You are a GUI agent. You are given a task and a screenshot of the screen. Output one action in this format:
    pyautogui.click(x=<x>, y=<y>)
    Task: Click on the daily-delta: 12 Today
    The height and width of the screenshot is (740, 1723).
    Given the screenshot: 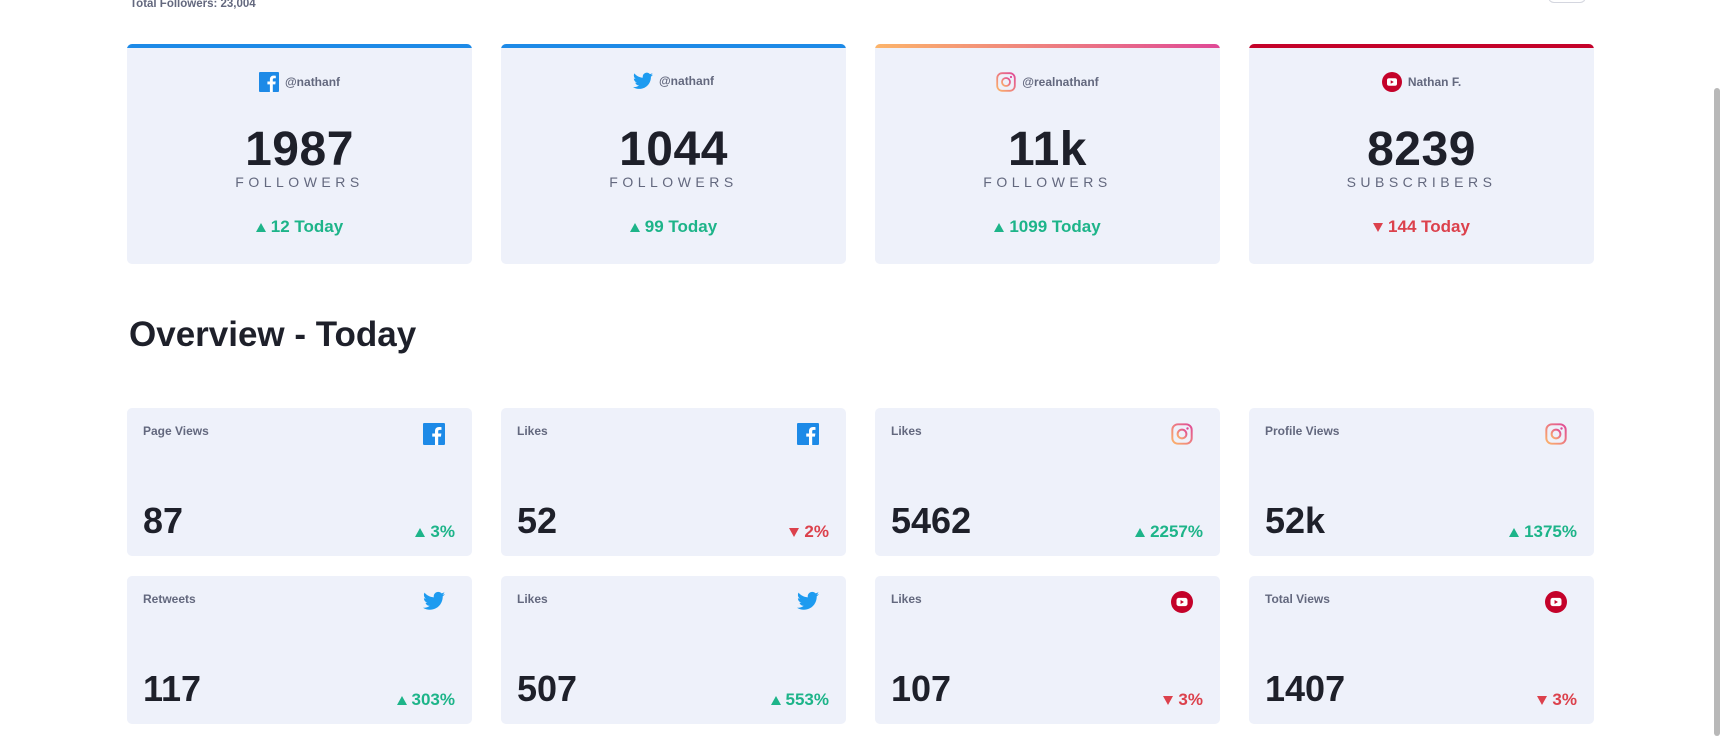 What is the action you would take?
    pyautogui.click(x=299, y=227)
    